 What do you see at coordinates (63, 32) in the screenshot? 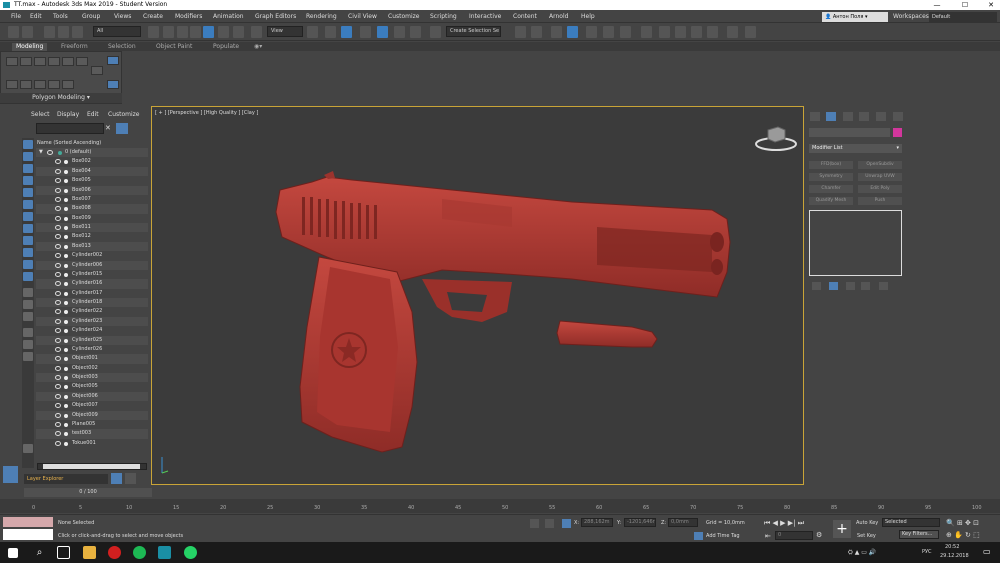
I see `unlink-icon` at bounding box center [63, 32].